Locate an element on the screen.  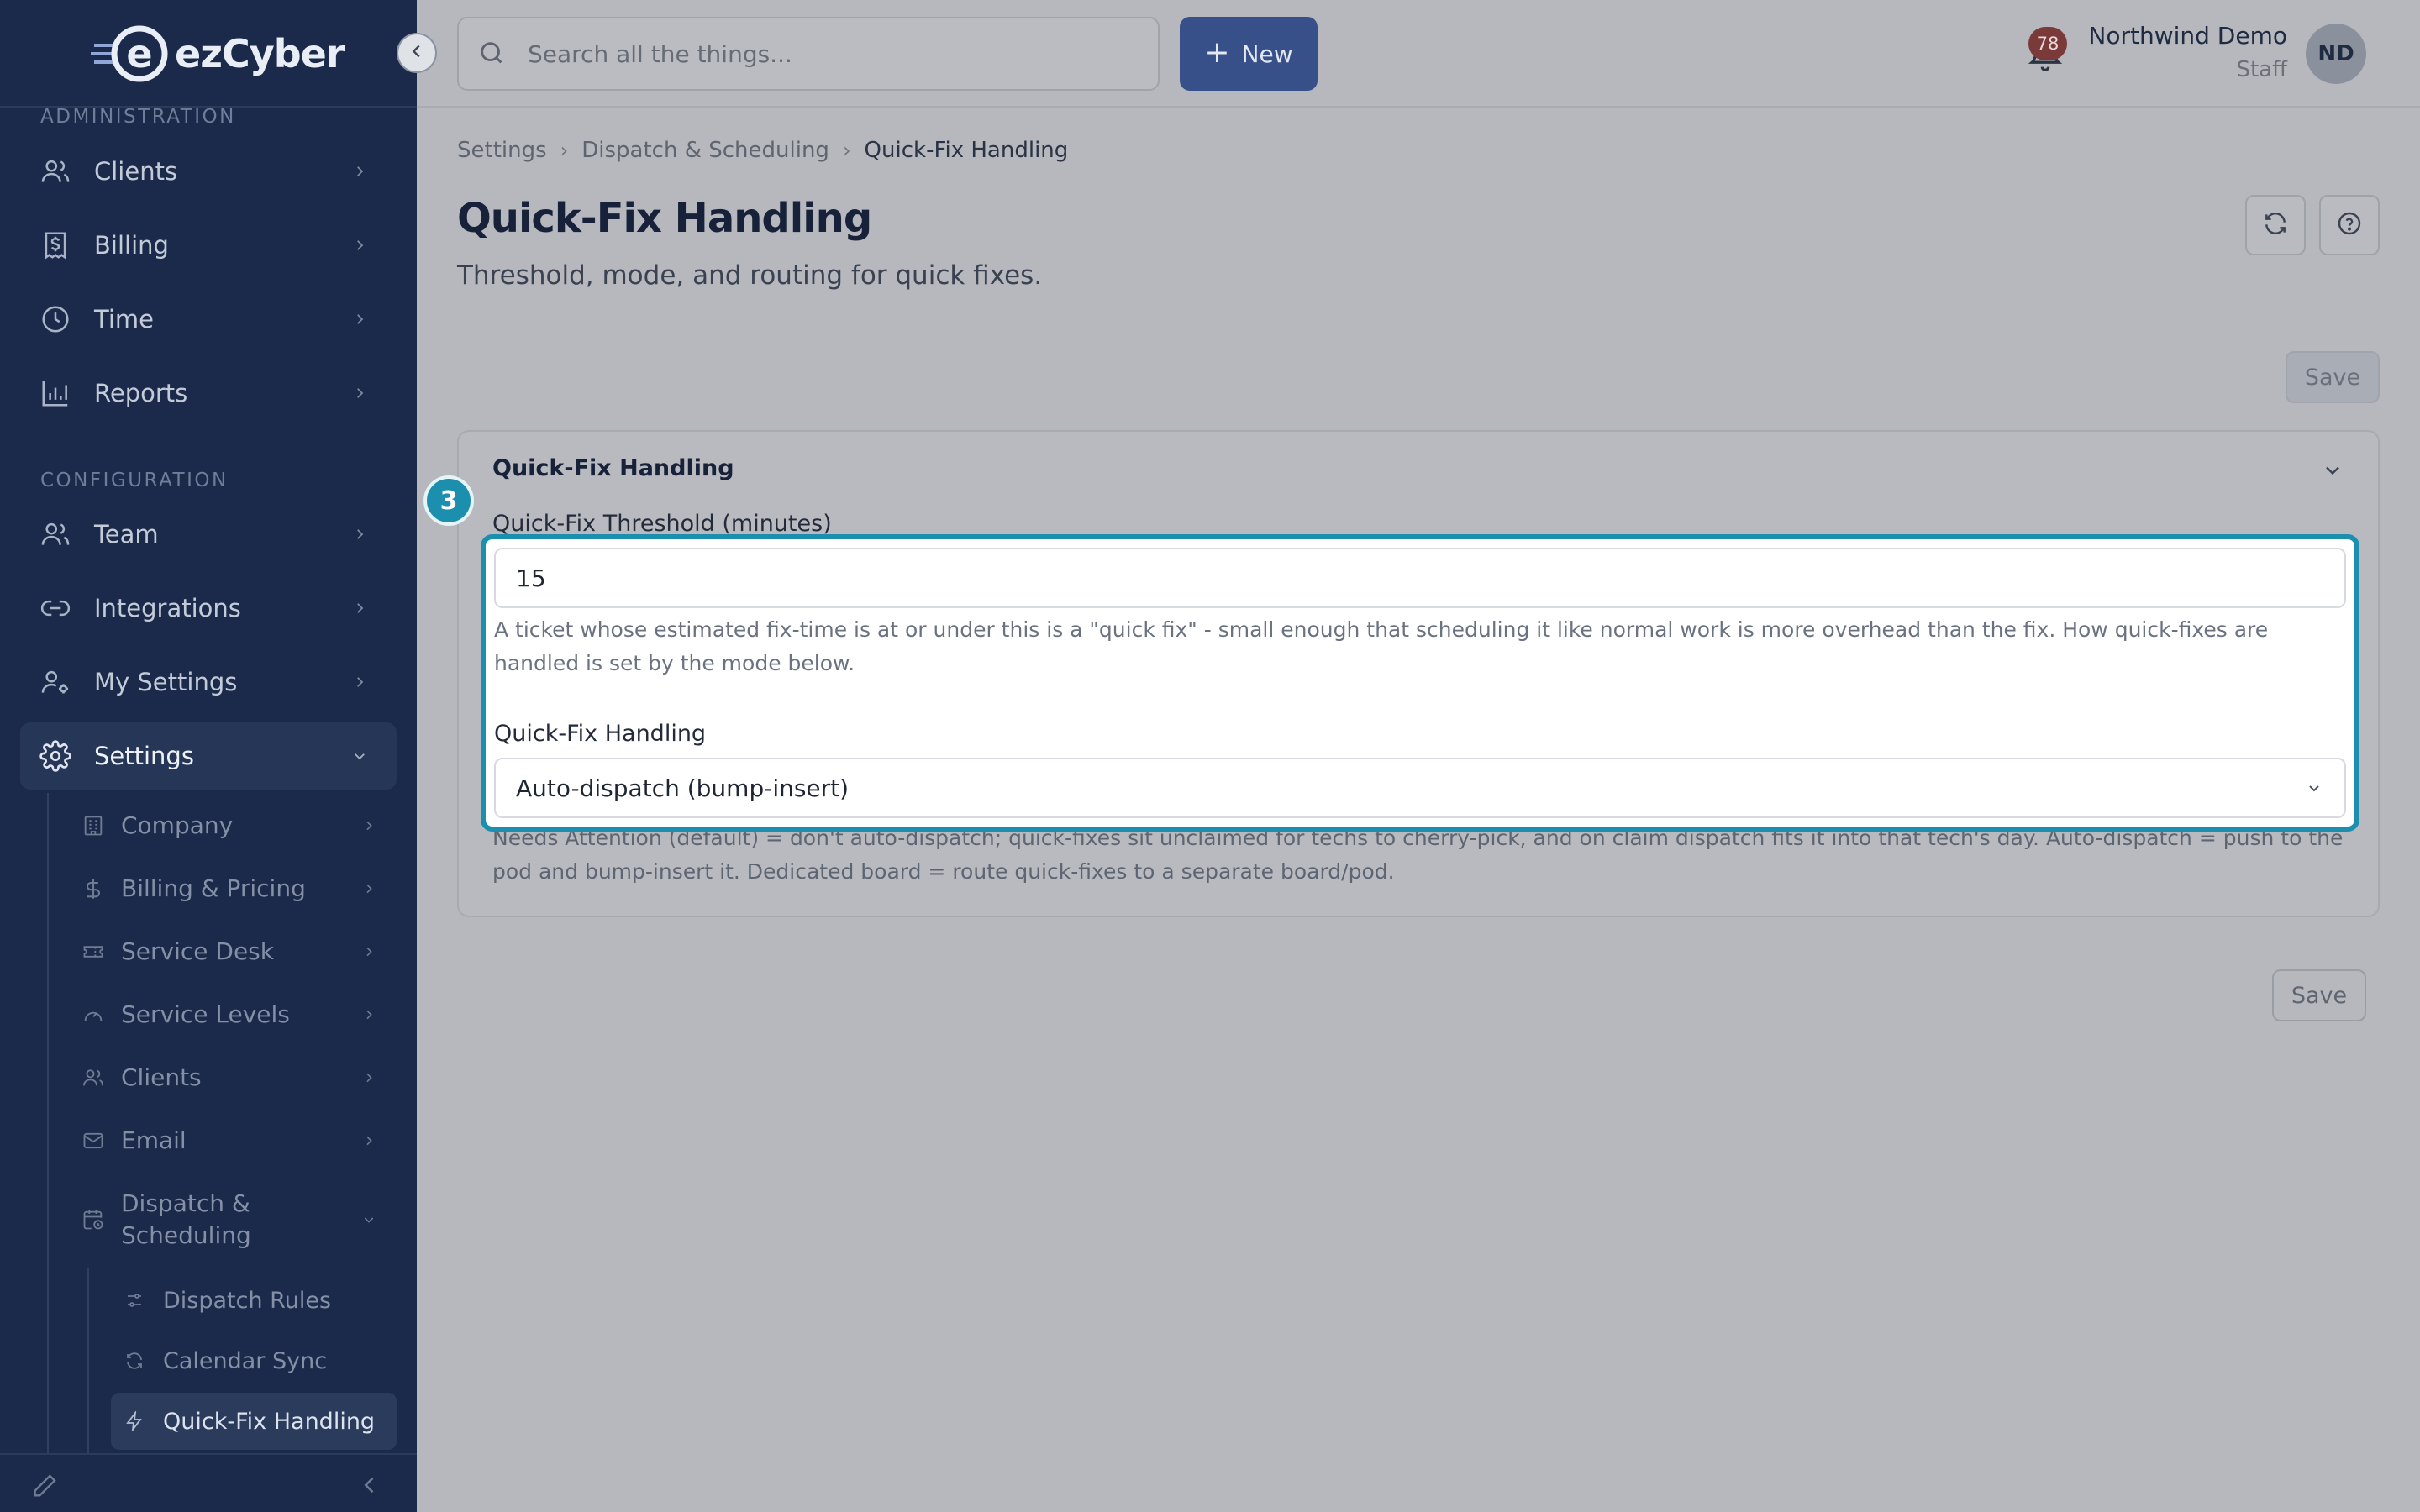
dollar-icon is located at coordinates (94, 888).